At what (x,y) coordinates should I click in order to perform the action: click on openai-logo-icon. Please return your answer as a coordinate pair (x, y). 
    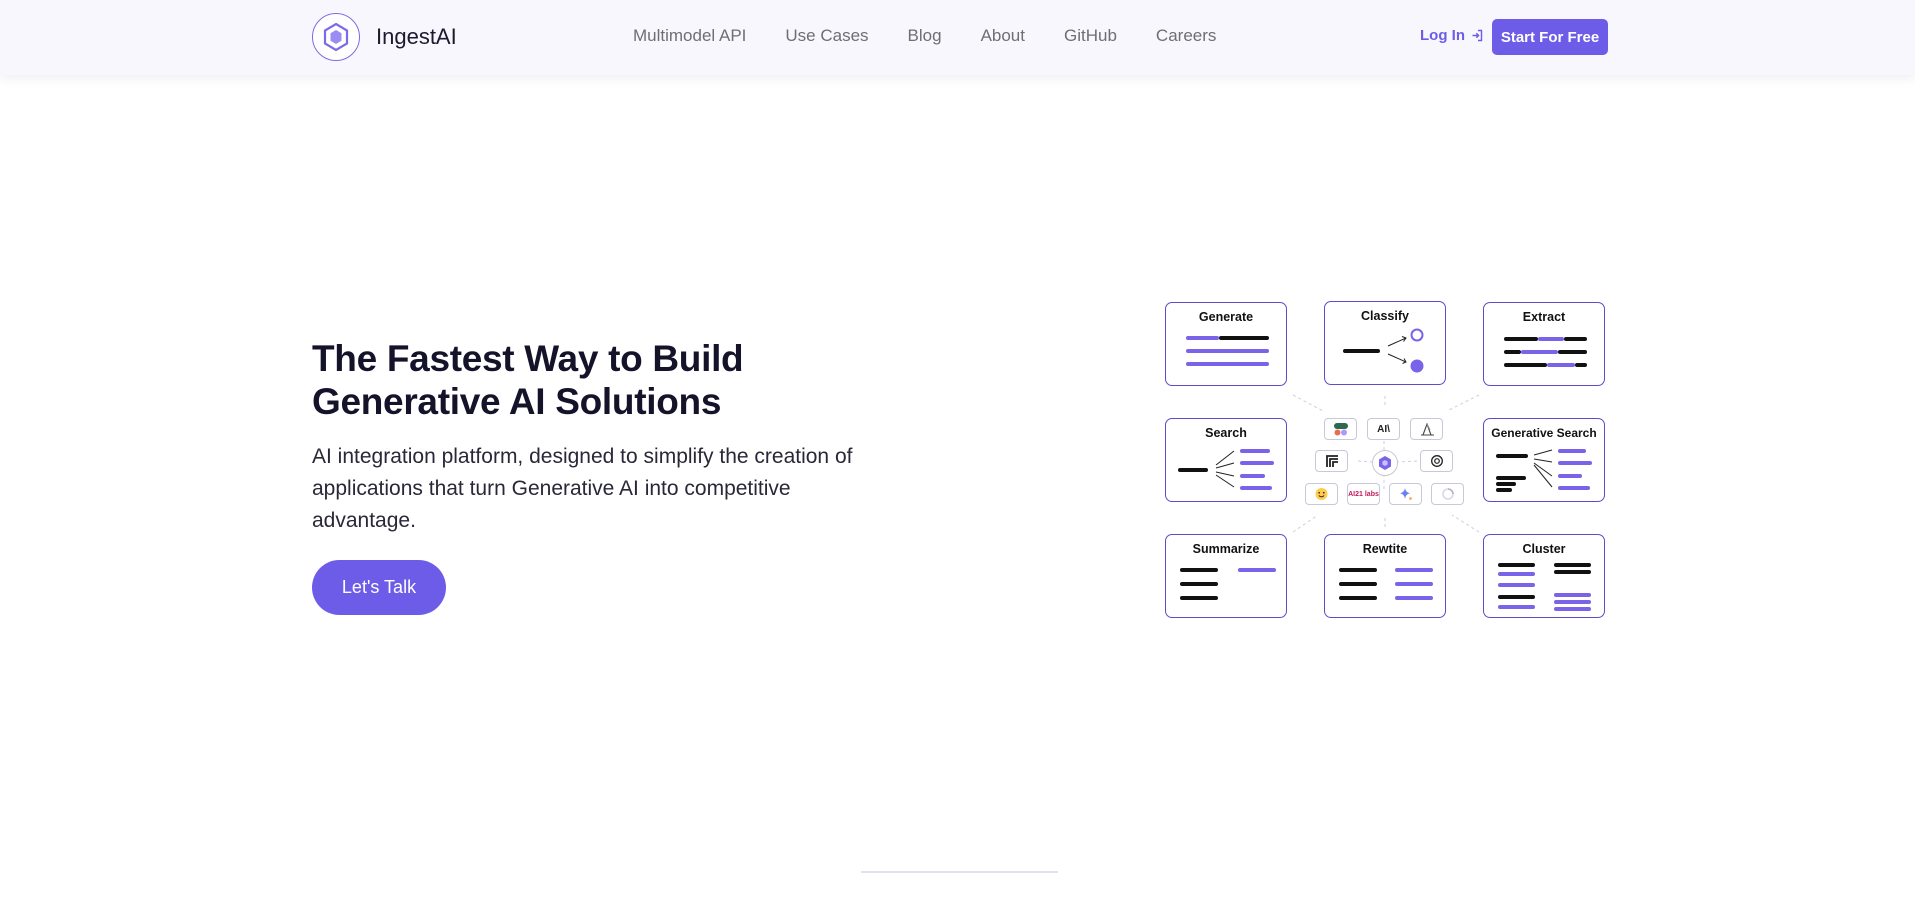
    Looking at the image, I should click on (1436, 461).